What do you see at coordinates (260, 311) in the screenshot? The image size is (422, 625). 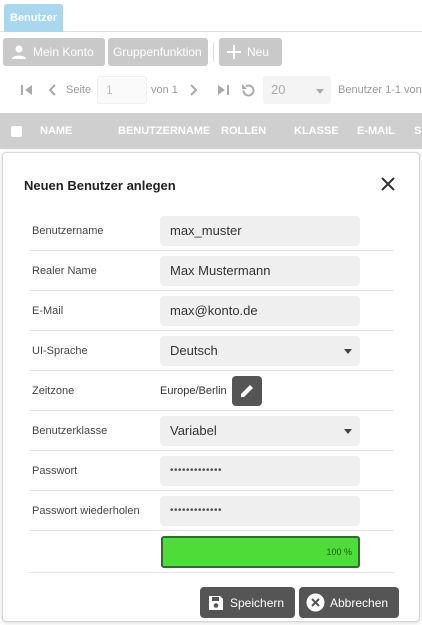 I see `email-input: max@konto.de` at bounding box center [260, 311].